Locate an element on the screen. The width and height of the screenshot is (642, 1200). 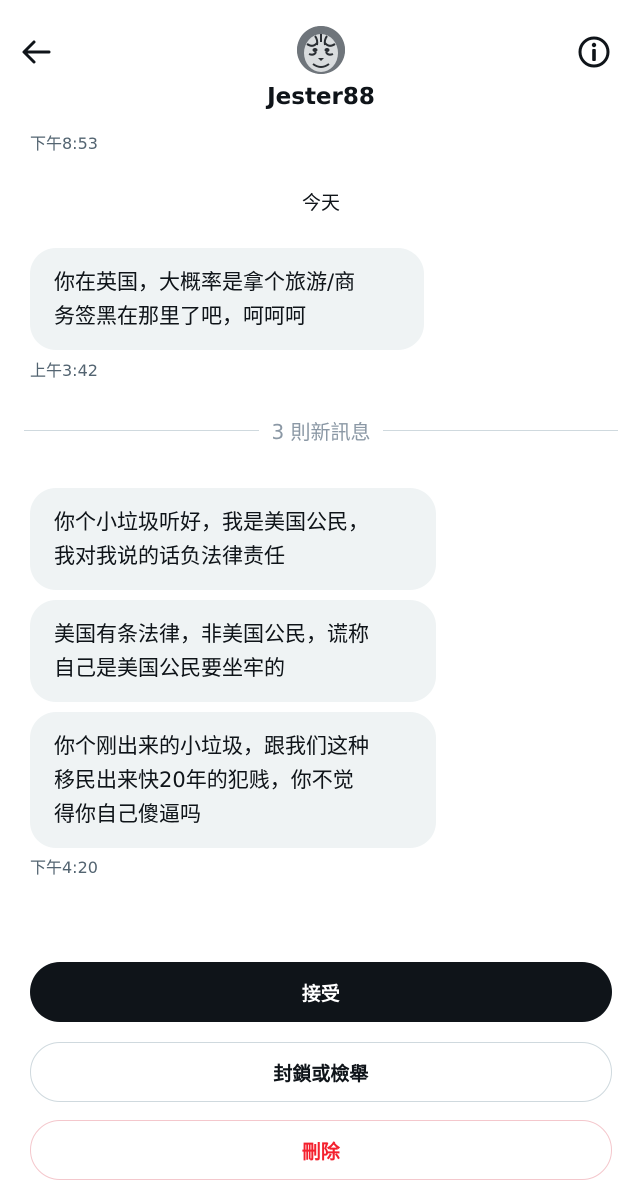
message-text-line: 美国有条法律，非美国公民，谎称 is located at coordinates (211, 634).